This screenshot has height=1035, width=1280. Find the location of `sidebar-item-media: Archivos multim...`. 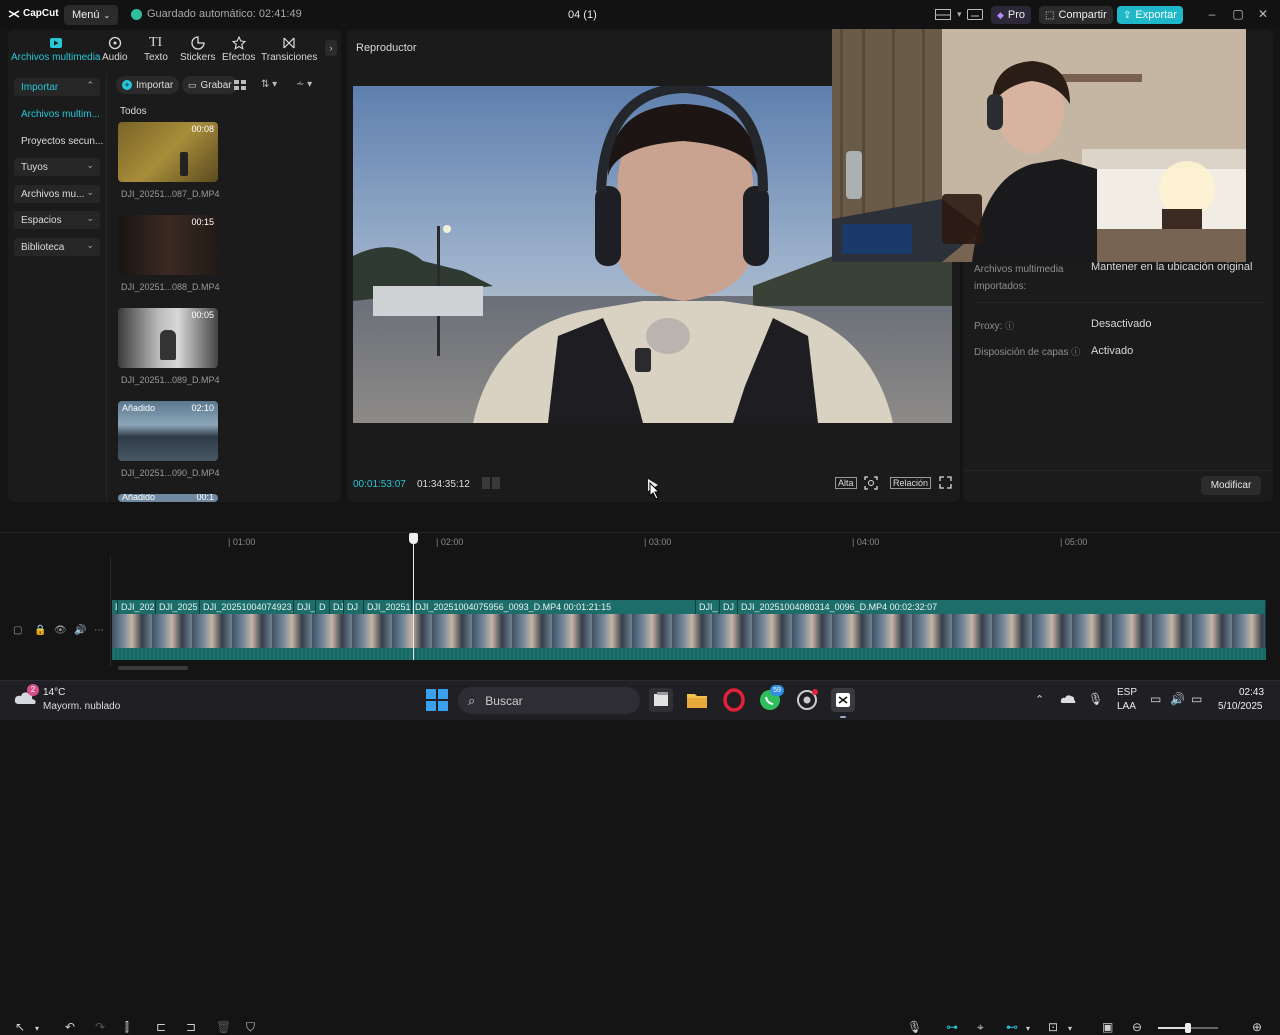

sidebar-item-media: Archivos multim... is located at coordinates (60, 114).